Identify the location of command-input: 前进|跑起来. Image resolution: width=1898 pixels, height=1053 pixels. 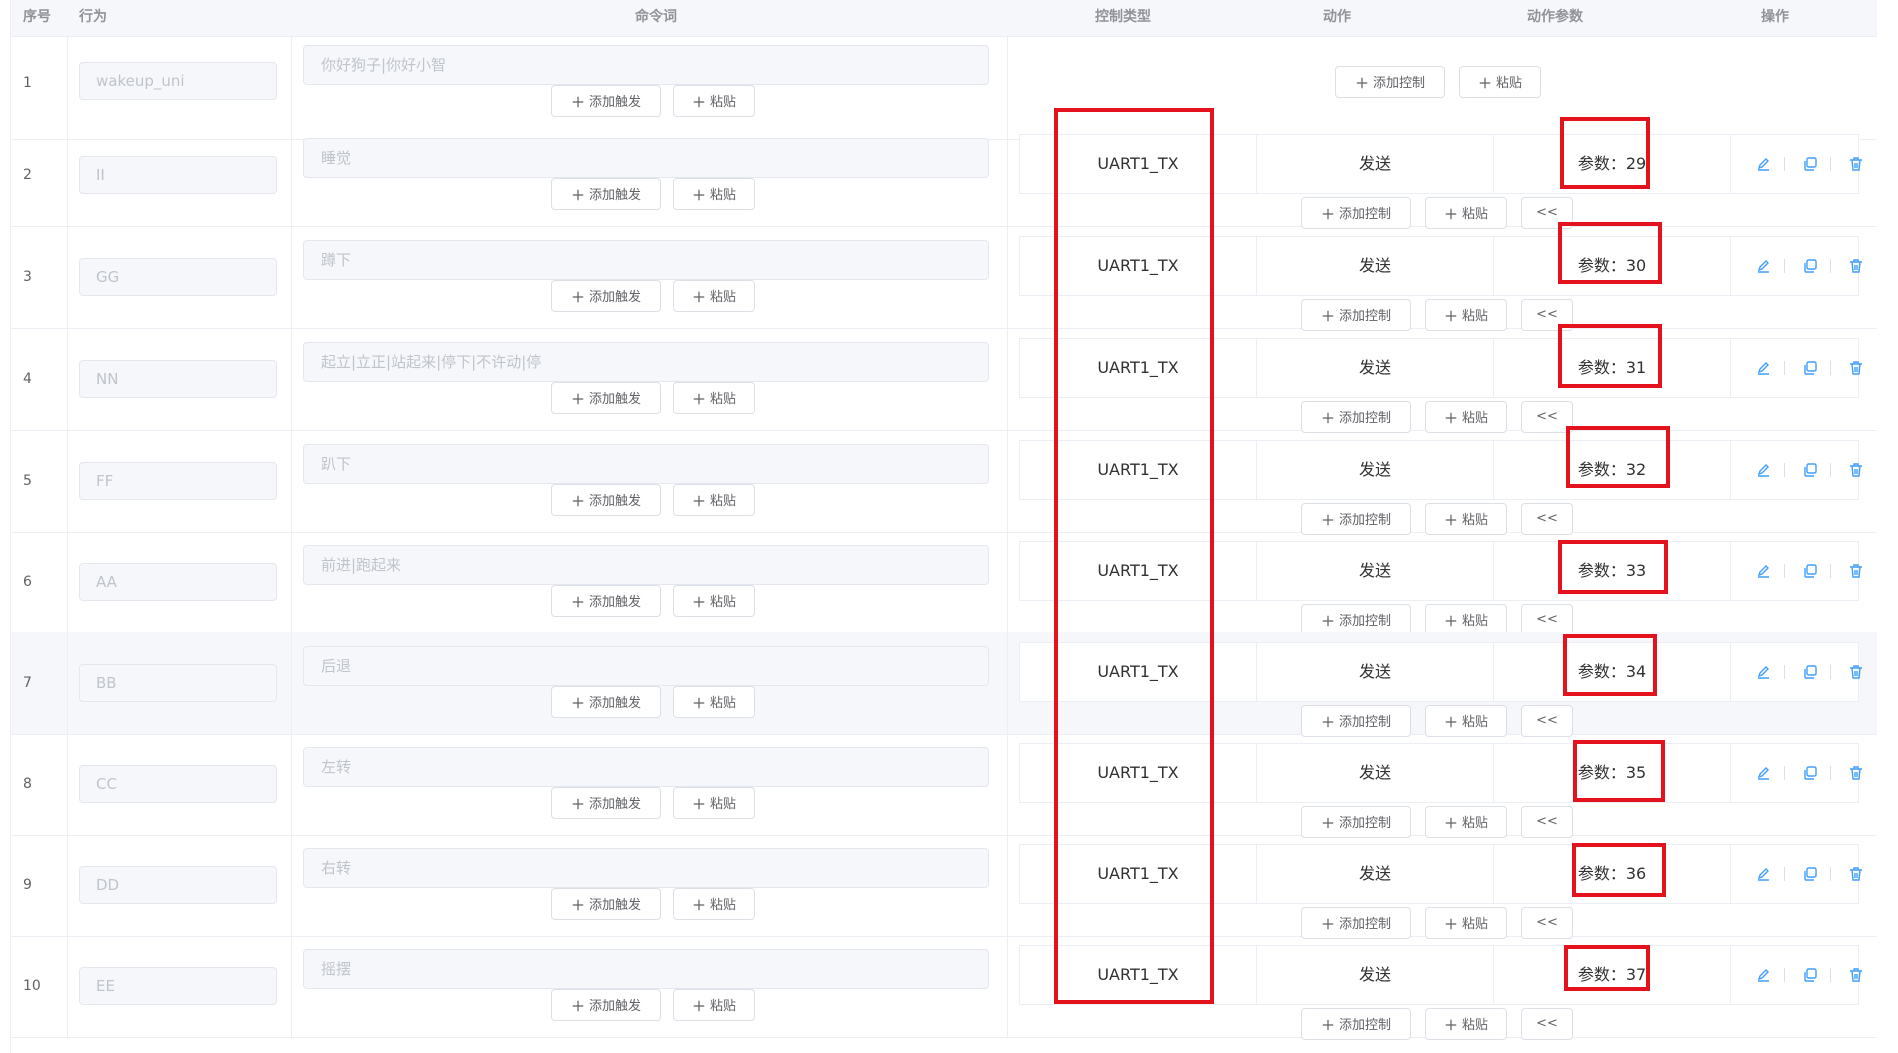
(646, 565).